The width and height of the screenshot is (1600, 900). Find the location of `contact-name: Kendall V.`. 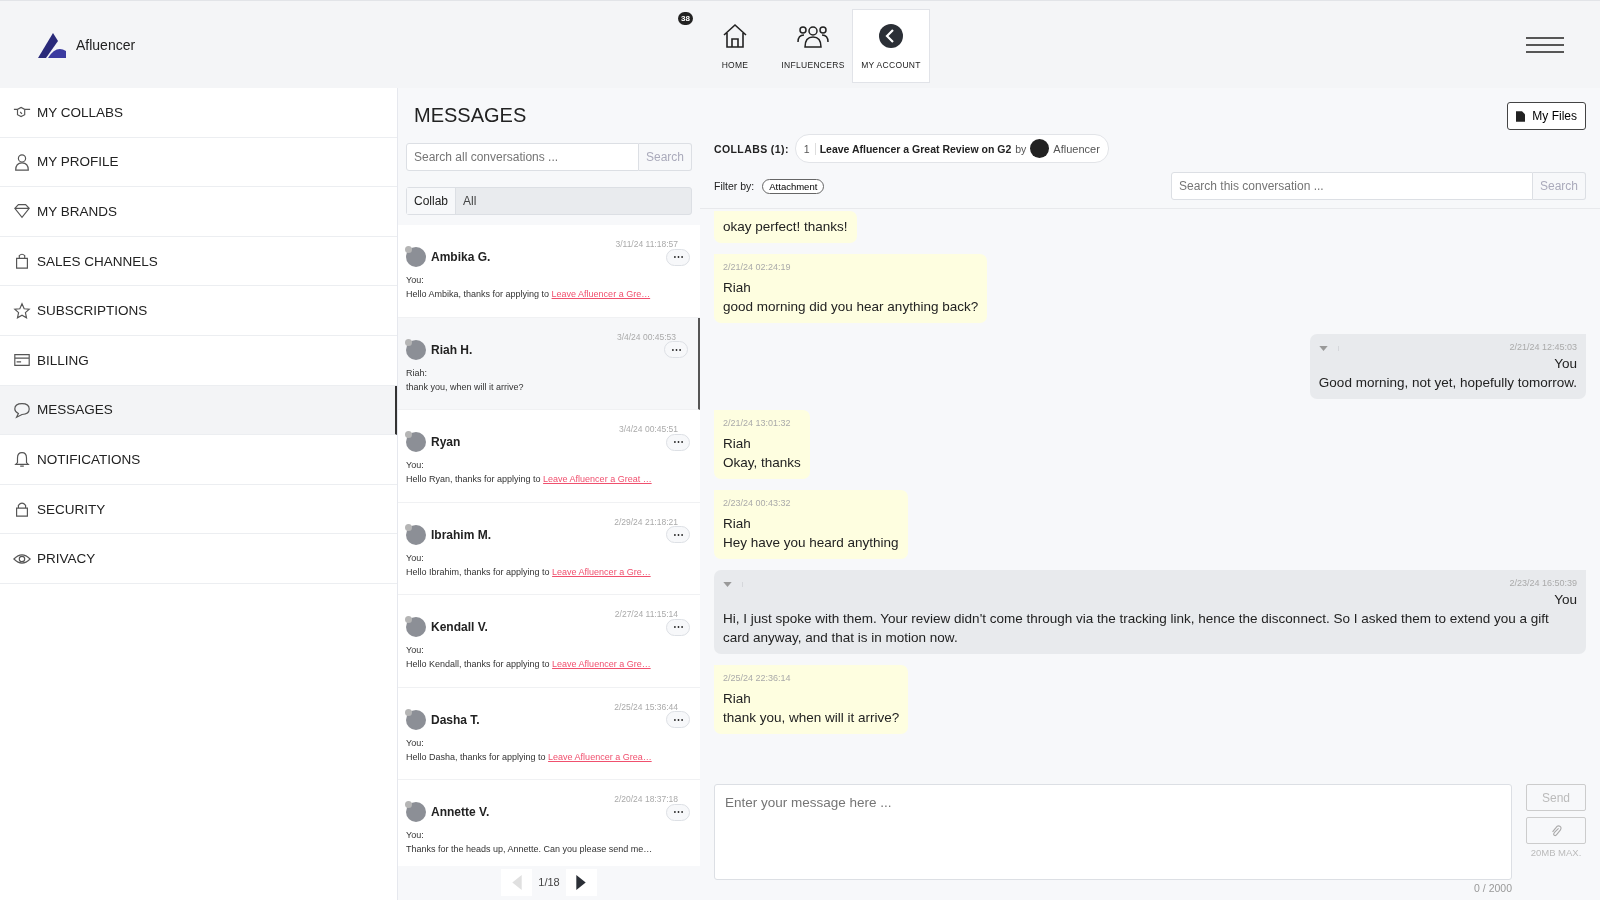

contact-name: Kendall V. is located at coordinates (460, 627).